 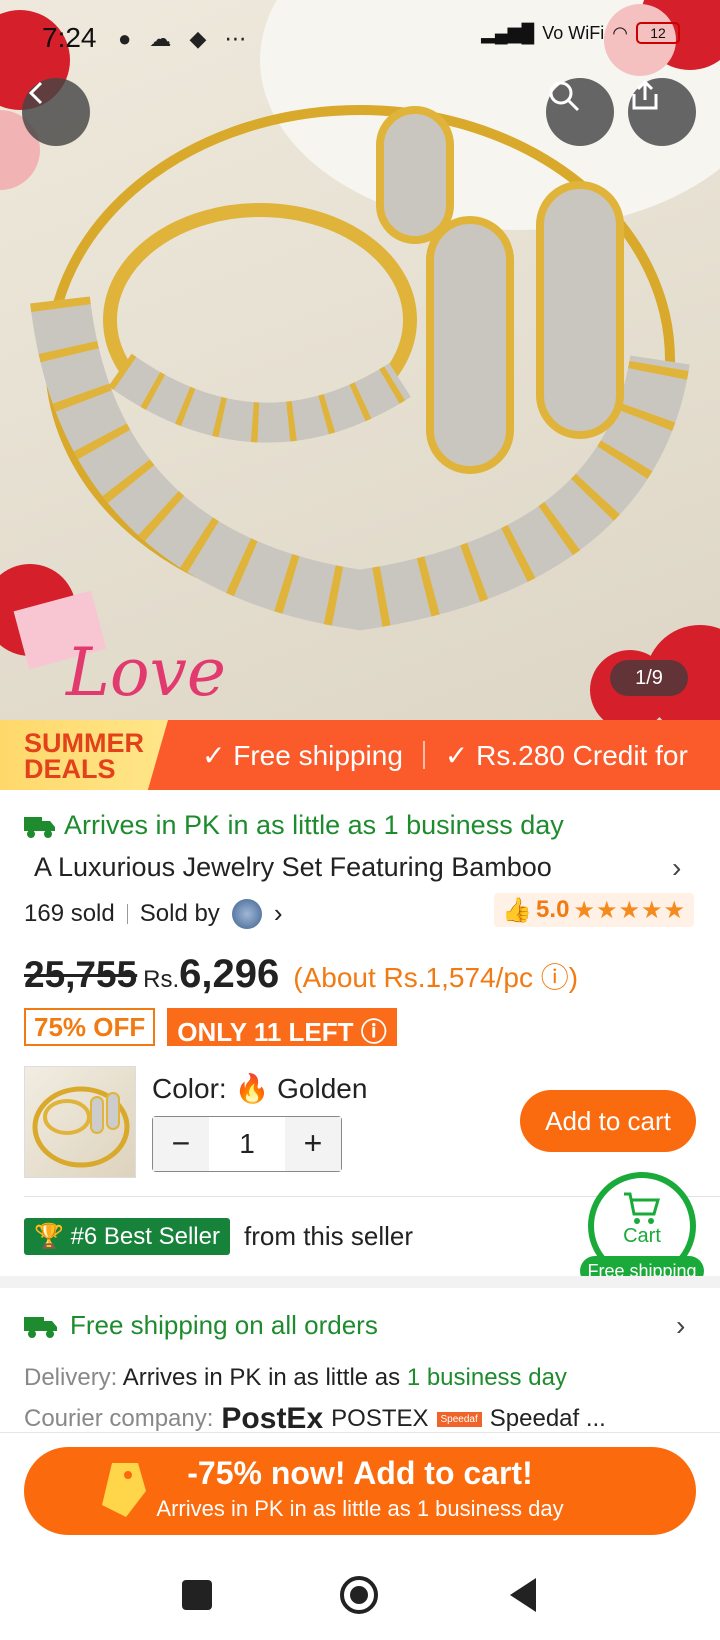 What do you see at coordinates (360, 35) in the screenshot?
I see `status-bar: 7:24 ● ☁ ◆ ⋯ ▂▄▆█ Vo WiFi ◠ 12` at bounding box center [360, 35].